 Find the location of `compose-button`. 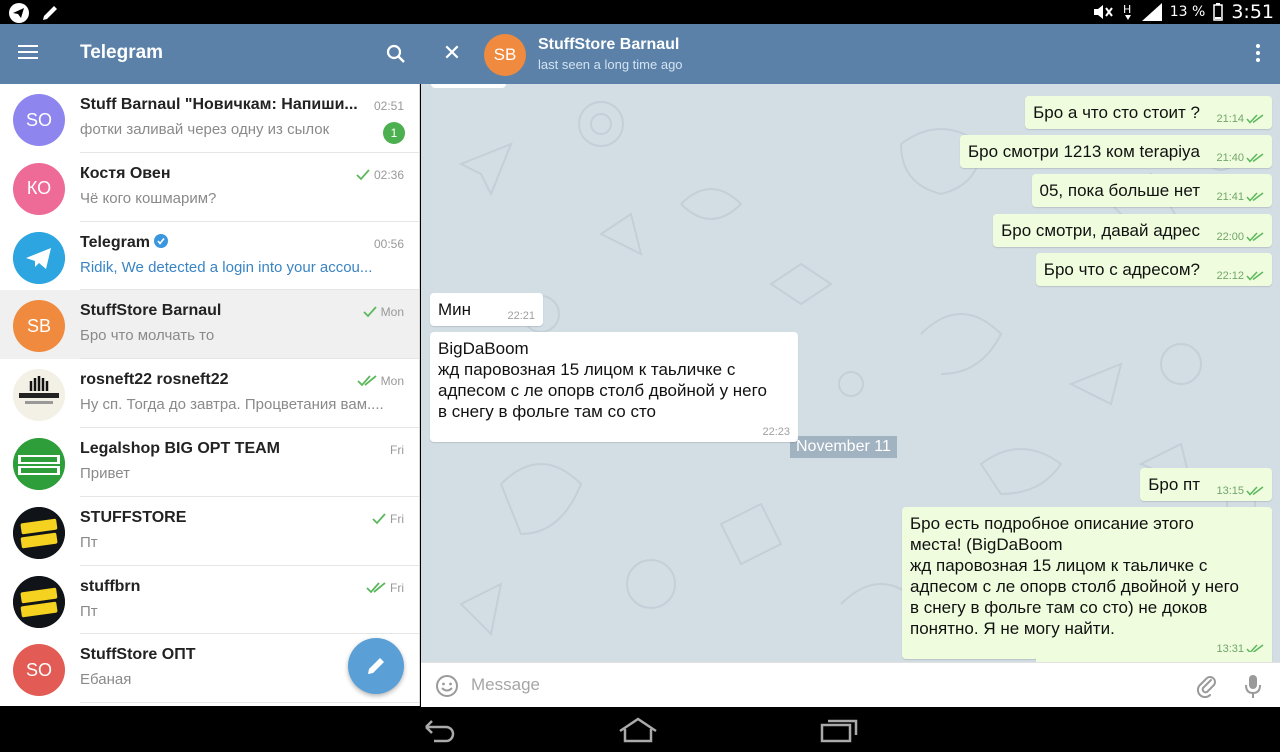

compose-button is located at coordinates (376, 666).